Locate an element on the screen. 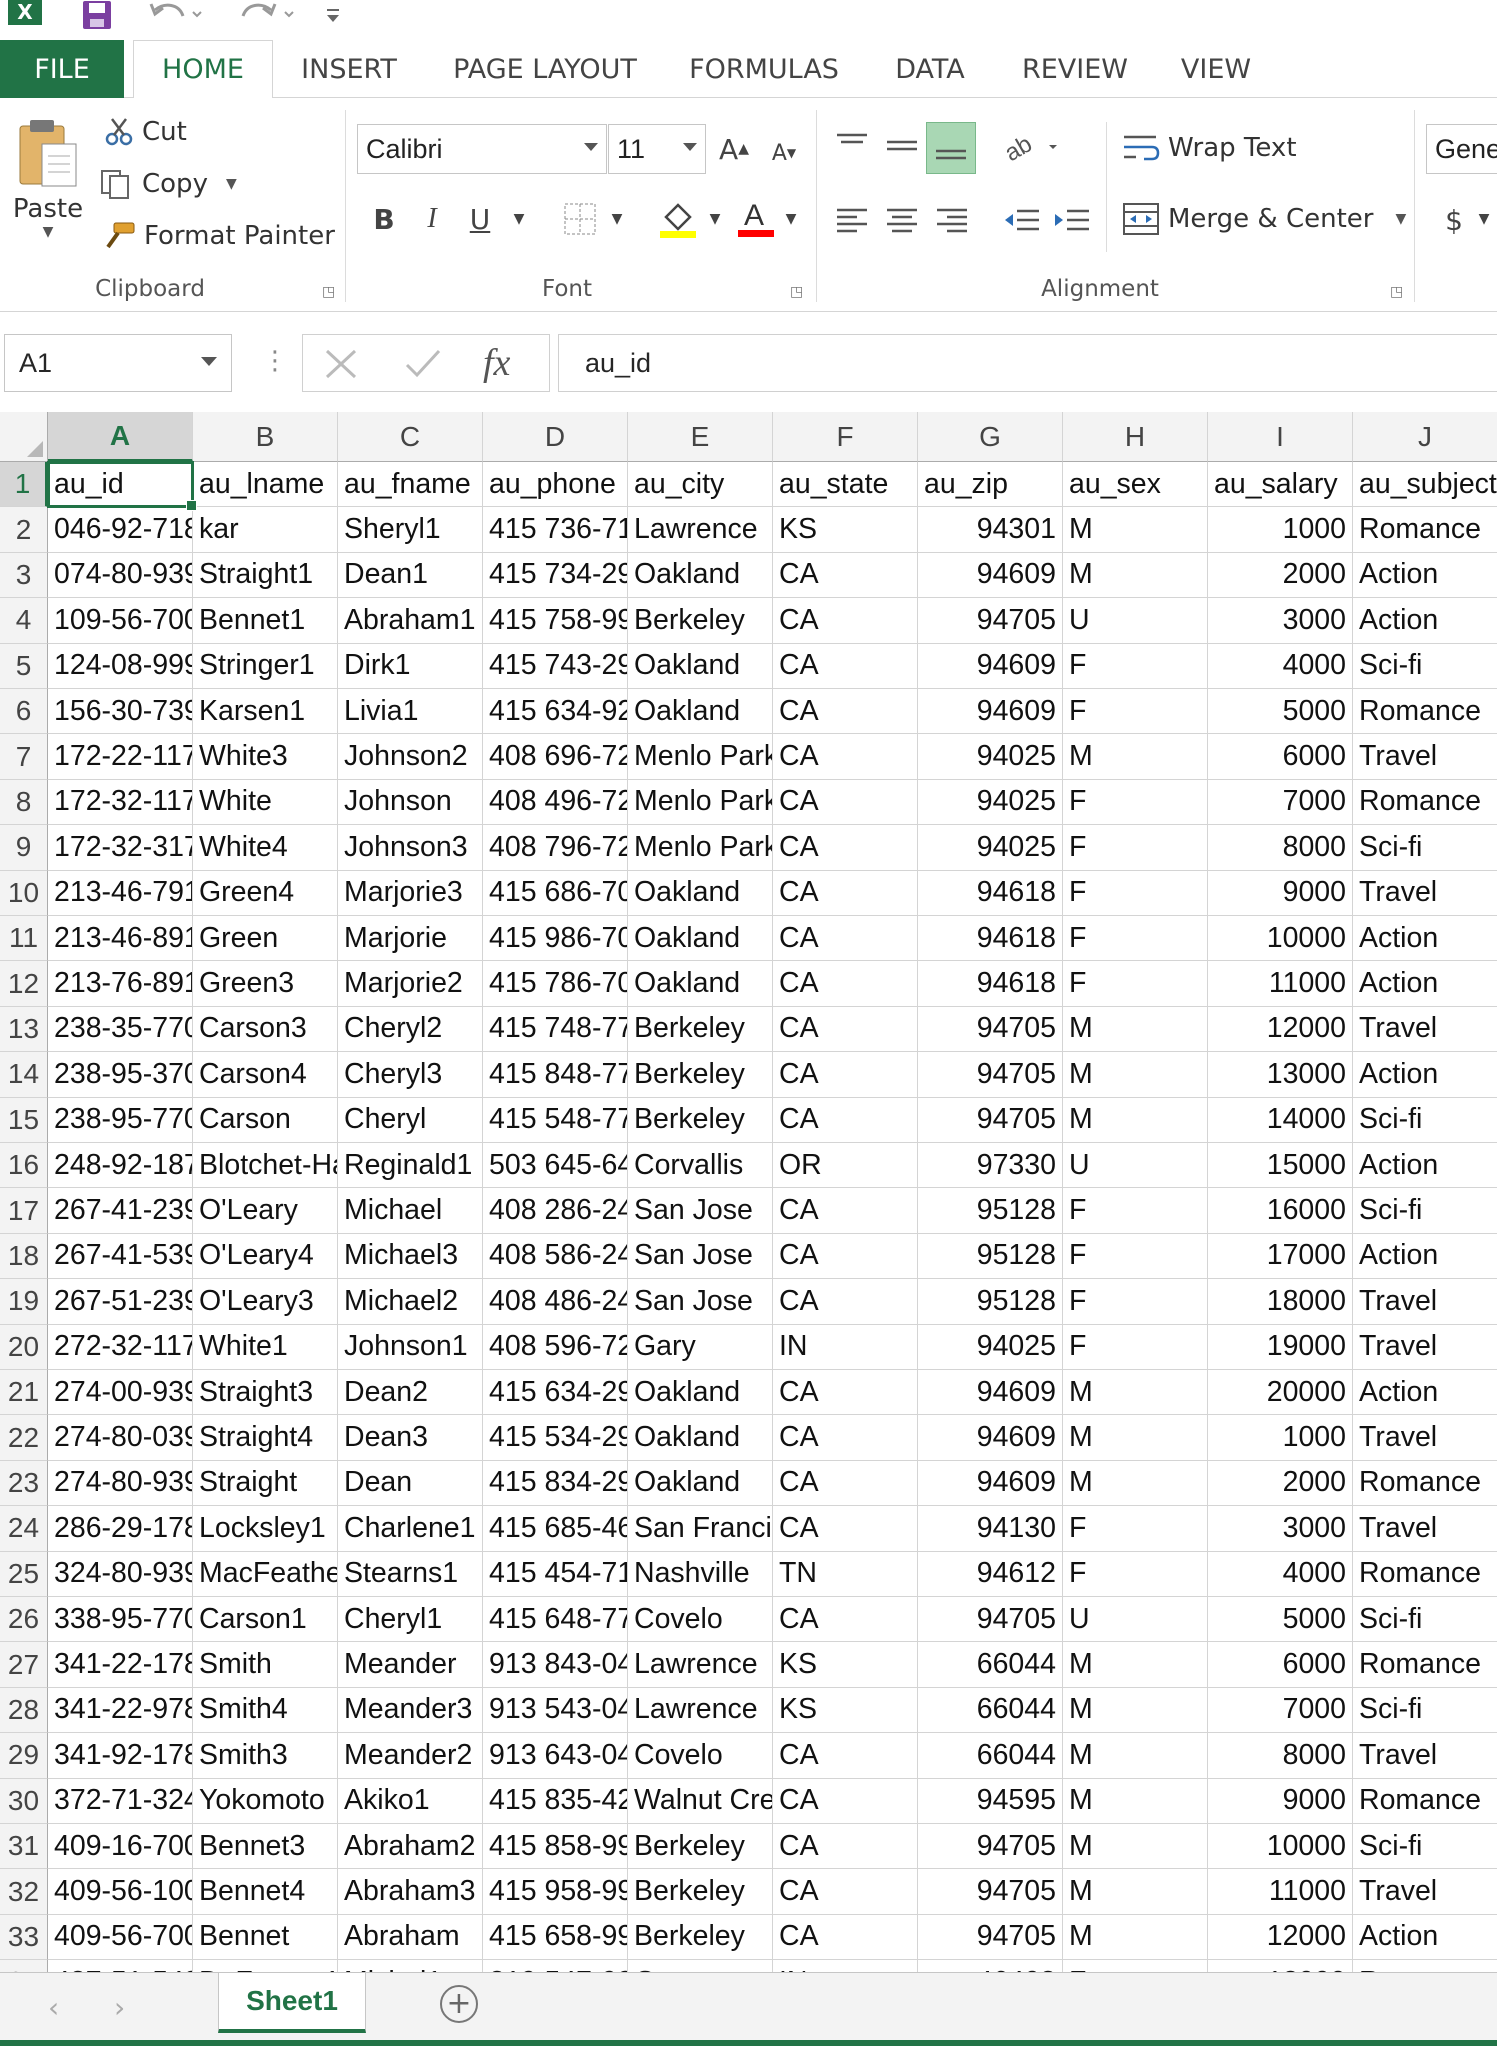  table-cell: O'Leary is located at coordinates (265, 1211).